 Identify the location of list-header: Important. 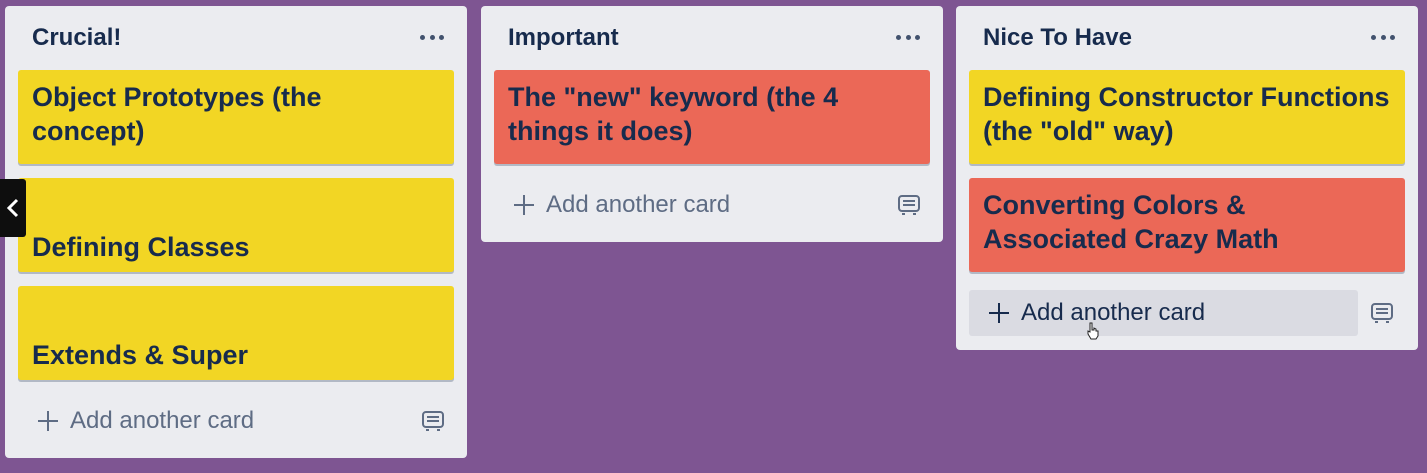
(712, 38).